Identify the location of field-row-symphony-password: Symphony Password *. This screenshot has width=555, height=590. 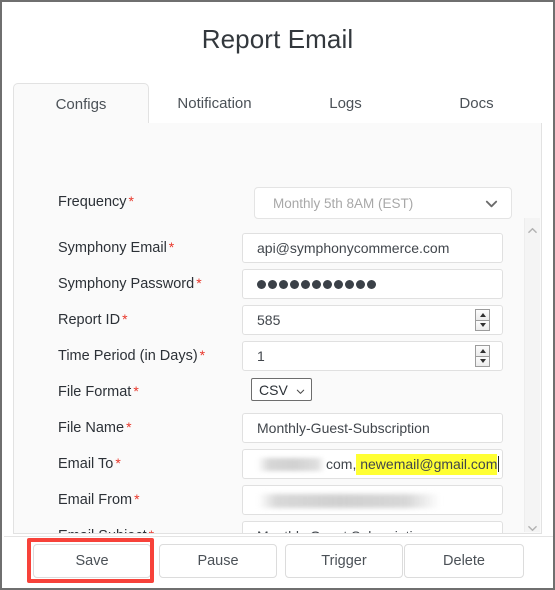
(267, 284).